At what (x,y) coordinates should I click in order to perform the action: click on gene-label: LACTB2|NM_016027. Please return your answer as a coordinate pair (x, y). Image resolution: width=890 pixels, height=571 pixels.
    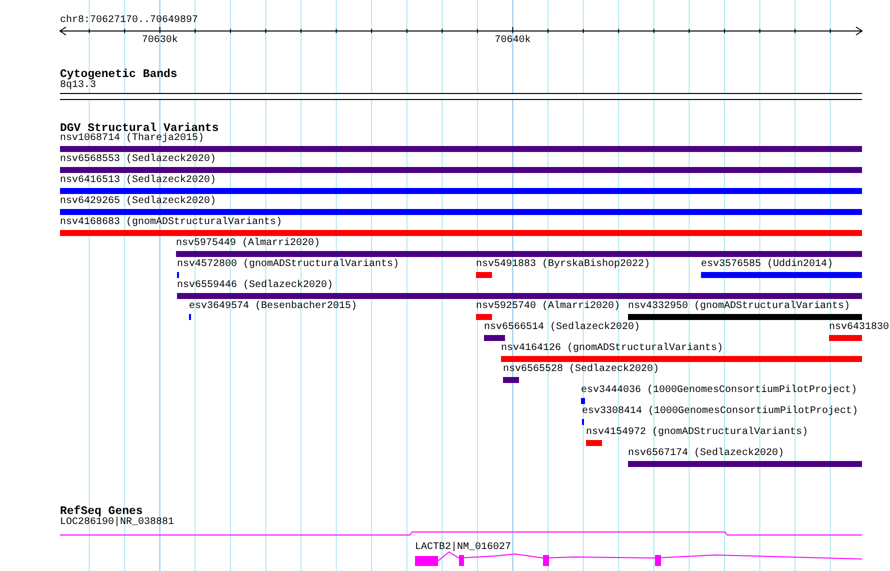
    Looking at the image, I should click on (463, 548).